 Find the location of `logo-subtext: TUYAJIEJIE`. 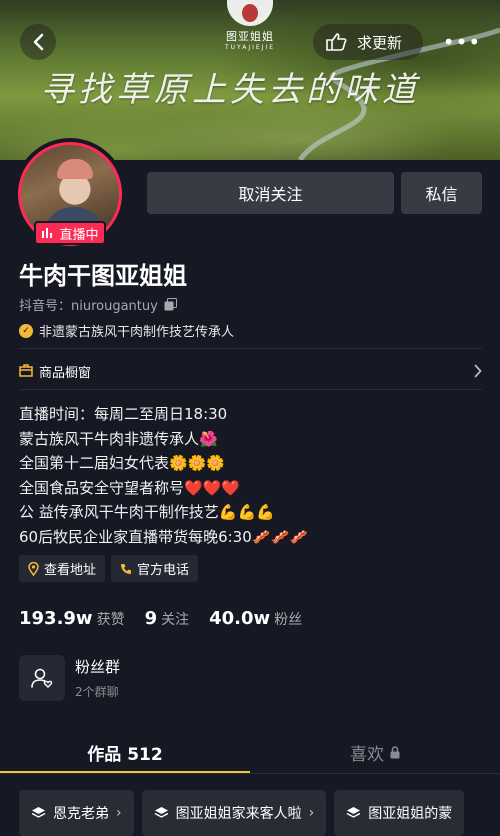

logo-subtext: TUYAJIEJIE is located at coordinates (250, 47).